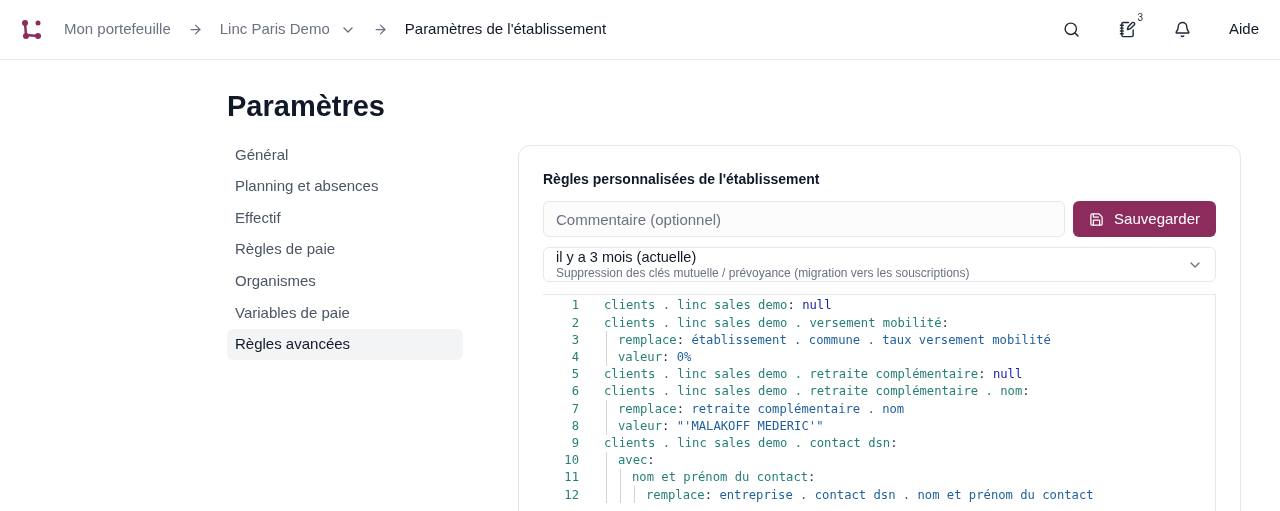  What do you see at coordinates (1072, 29) in the screenshot?
I see `search-icon` at bounding box center [1072, 29].